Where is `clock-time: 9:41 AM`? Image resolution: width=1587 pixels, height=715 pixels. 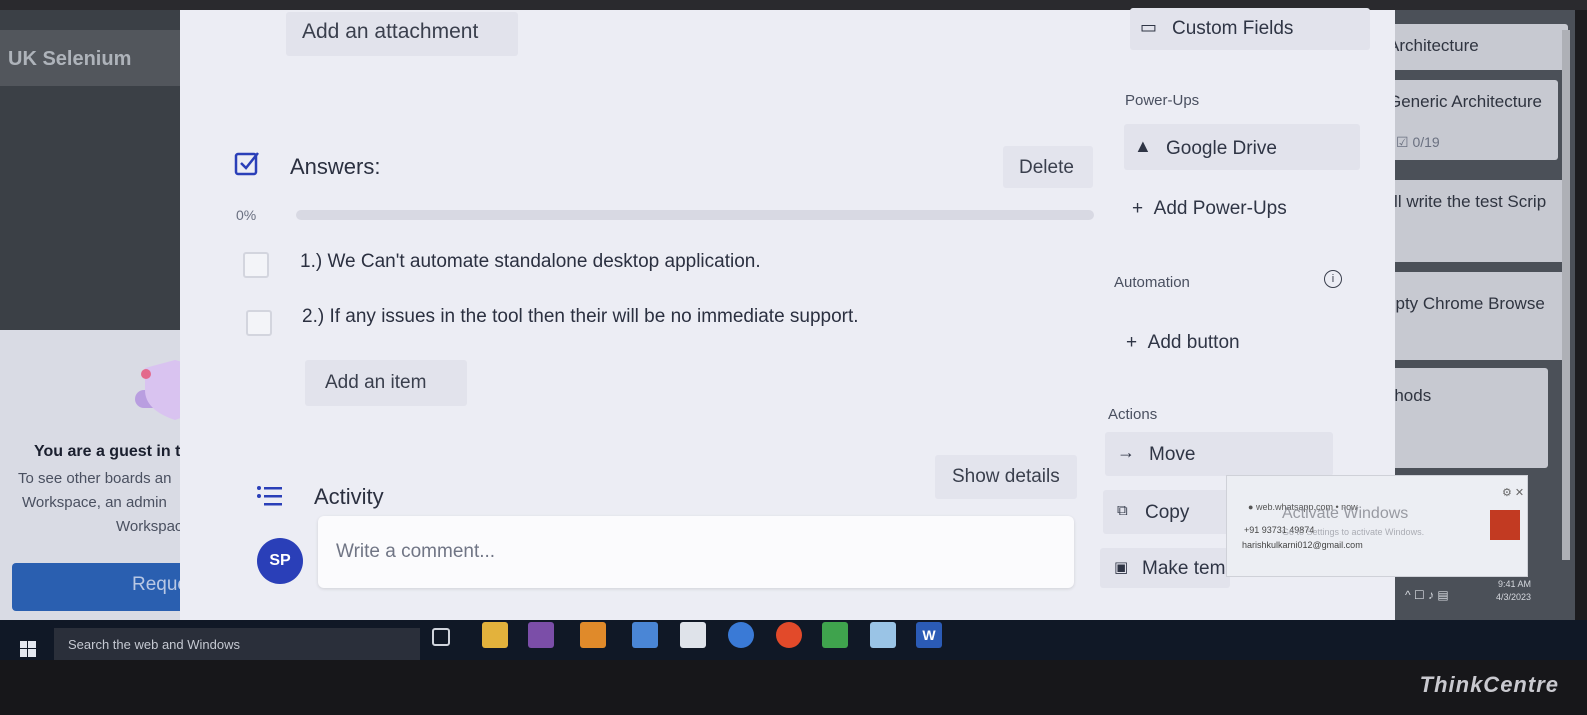 clock-time: 9:41 AM is located at coordinates (1514, 584).